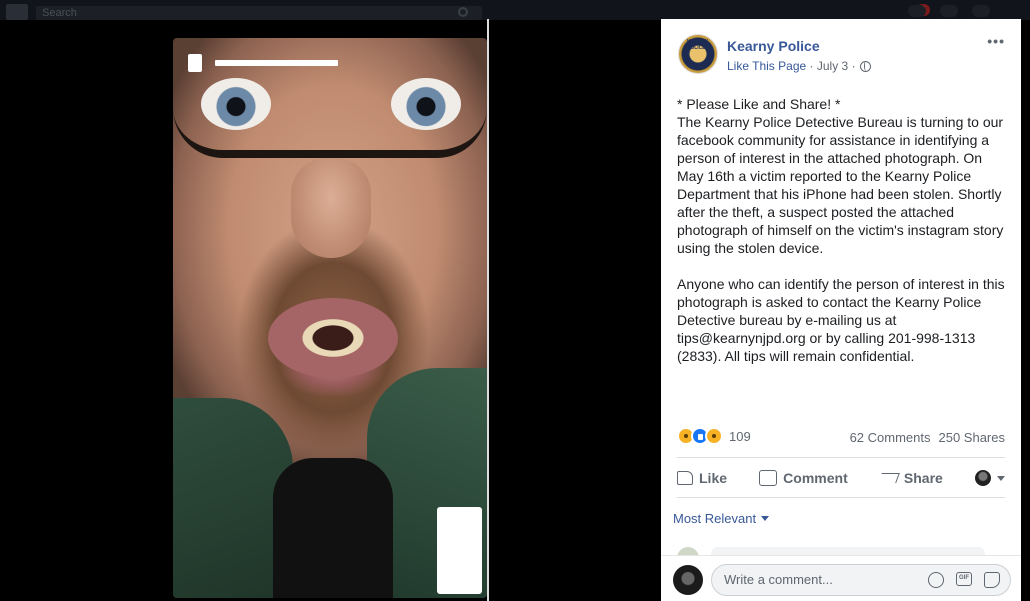 The width and height of the screenshot is (1030, 601). I want to click on search-placeholder: Search, so click(59, 13).